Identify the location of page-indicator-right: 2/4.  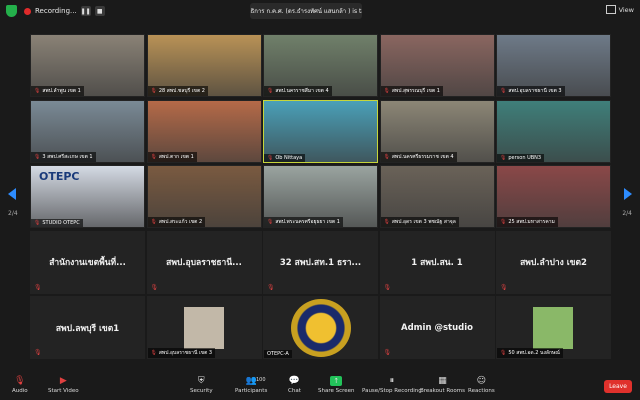
(627, 213).